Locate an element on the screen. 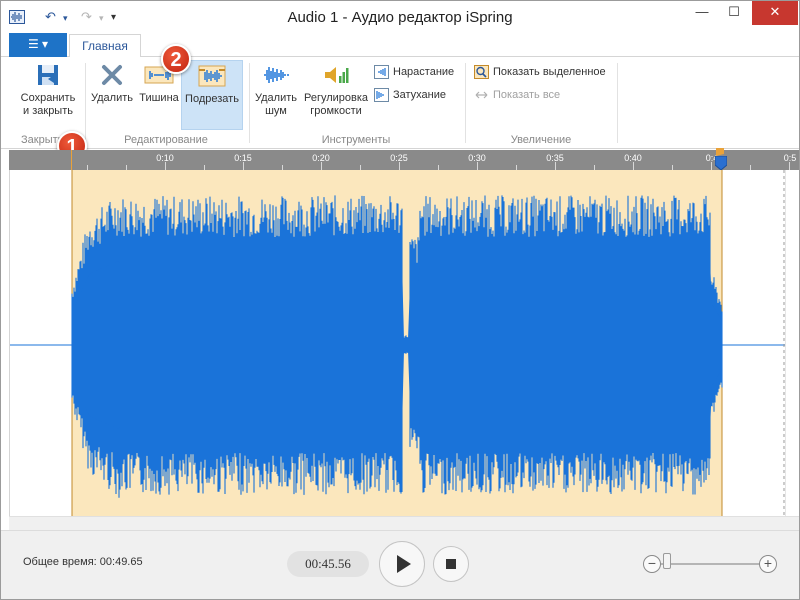 The image size is (800, 600). show-selected-button: Показать выделенное is located at coordinates (540, 72).